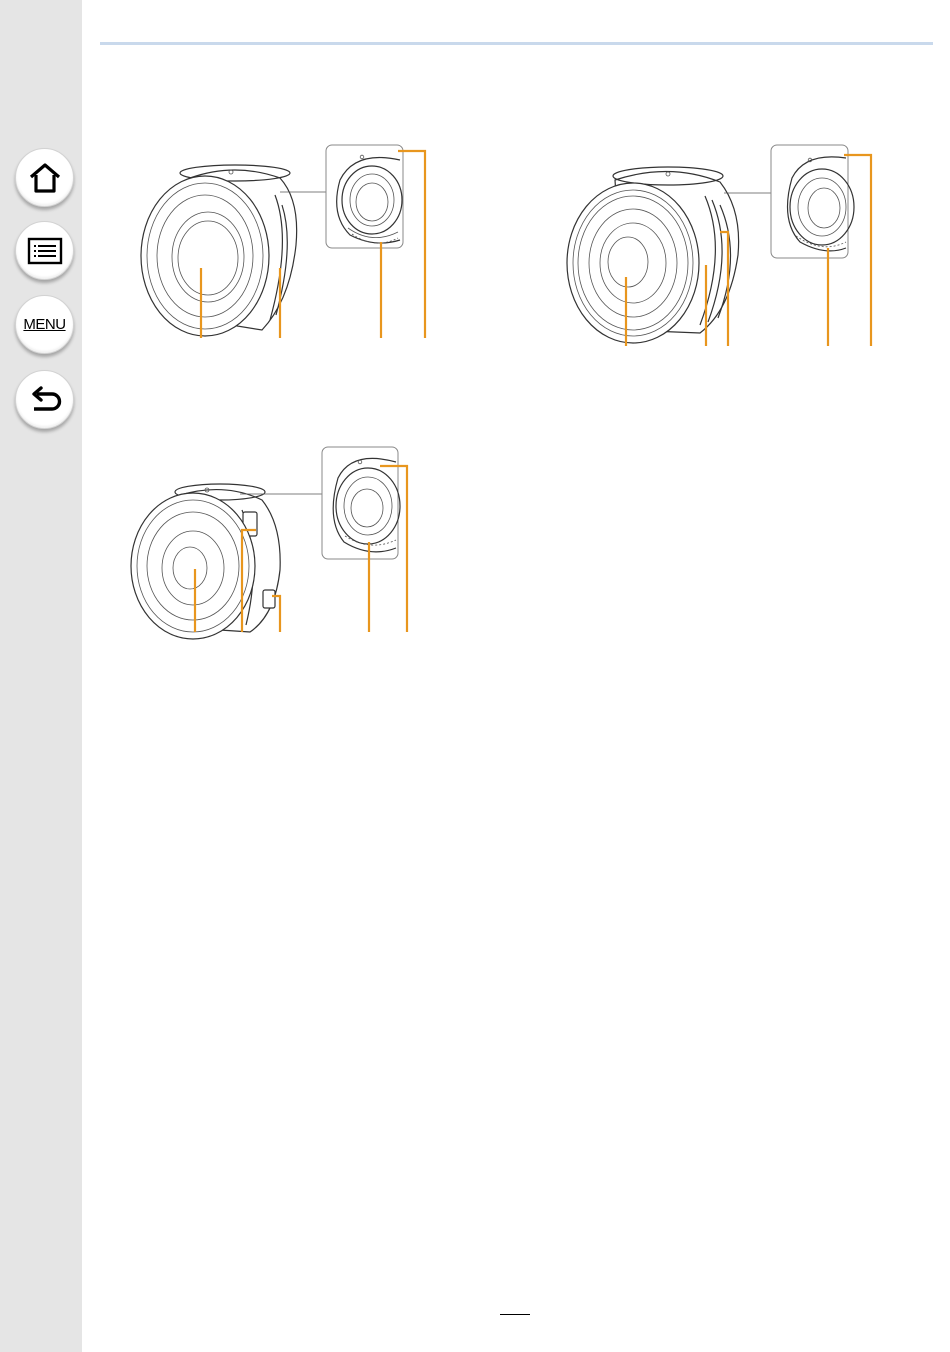 This screenshot has height=1352, width=950. What do you see at coordinates (269, 543) in the screenshot?
I see `lens-c` at bounding box center [269, 543].